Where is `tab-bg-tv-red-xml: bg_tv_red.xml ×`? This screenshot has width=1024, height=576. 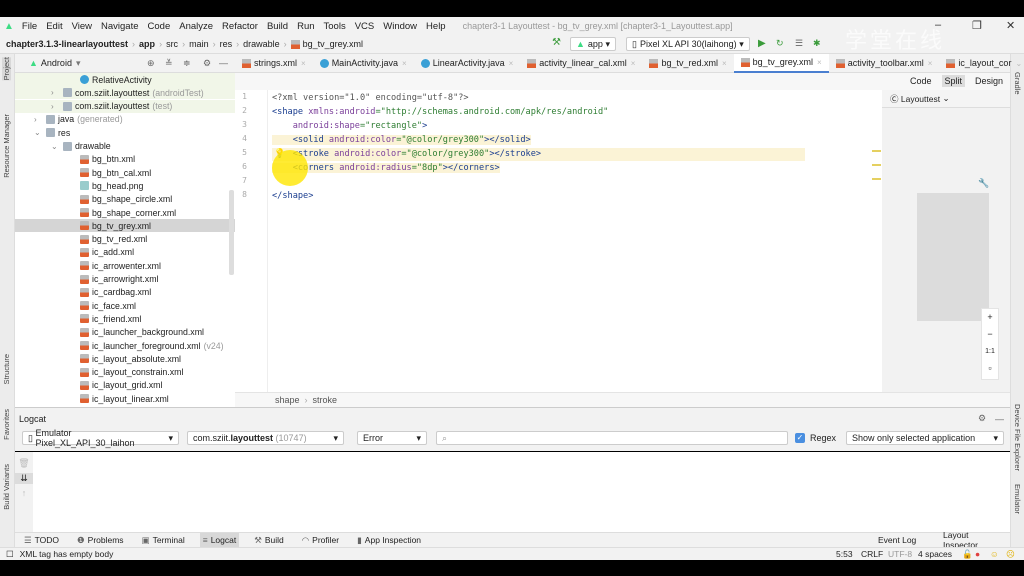
tab-bg-tv-red-xml: bg_tv_red.xml × is located at coordinates (687, 63).